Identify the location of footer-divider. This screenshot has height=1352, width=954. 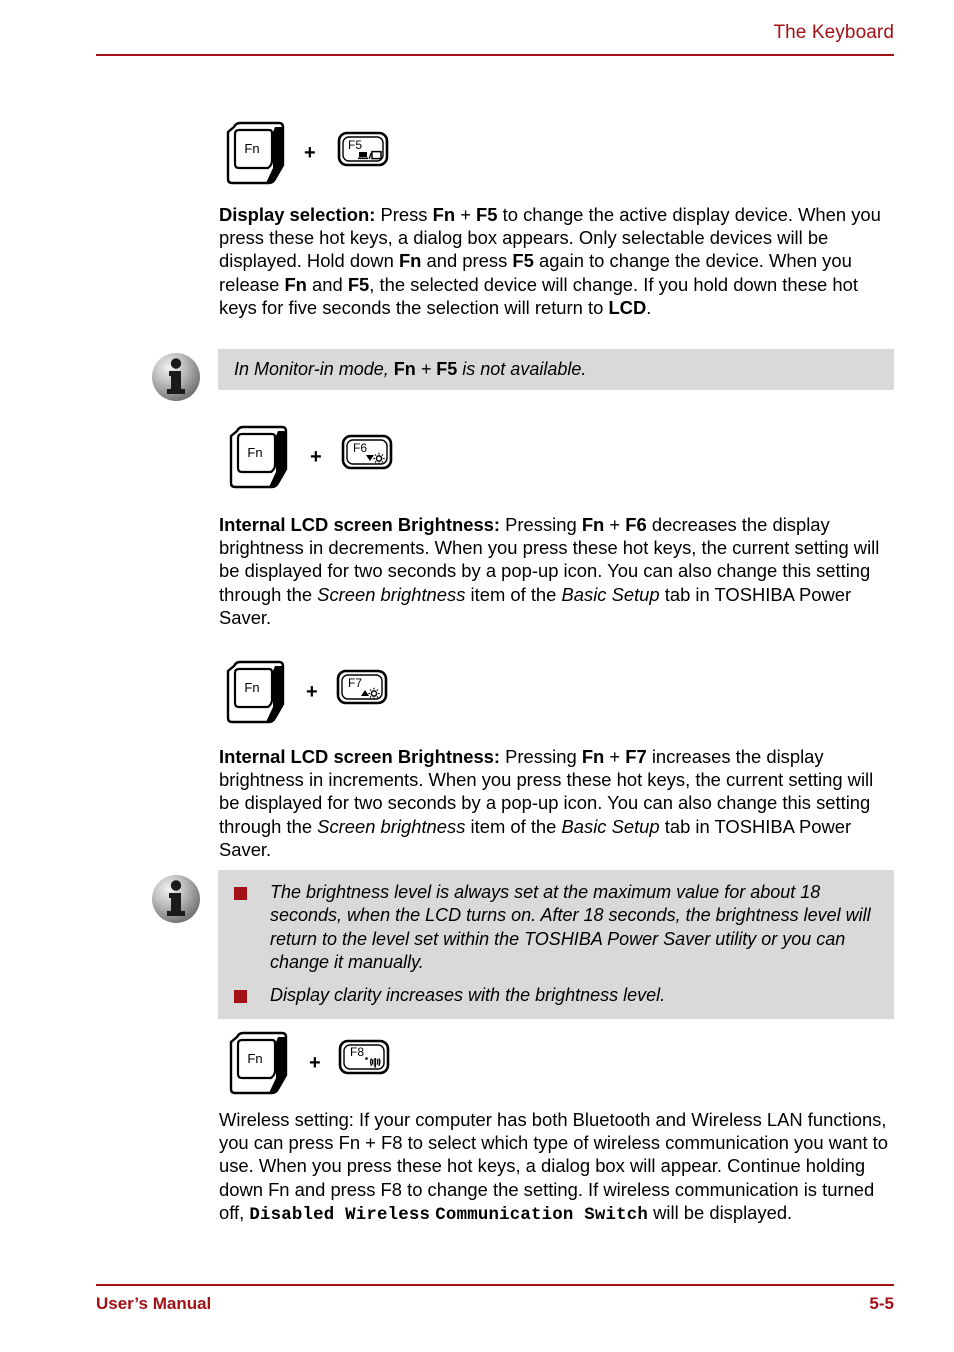
(495, 1285).